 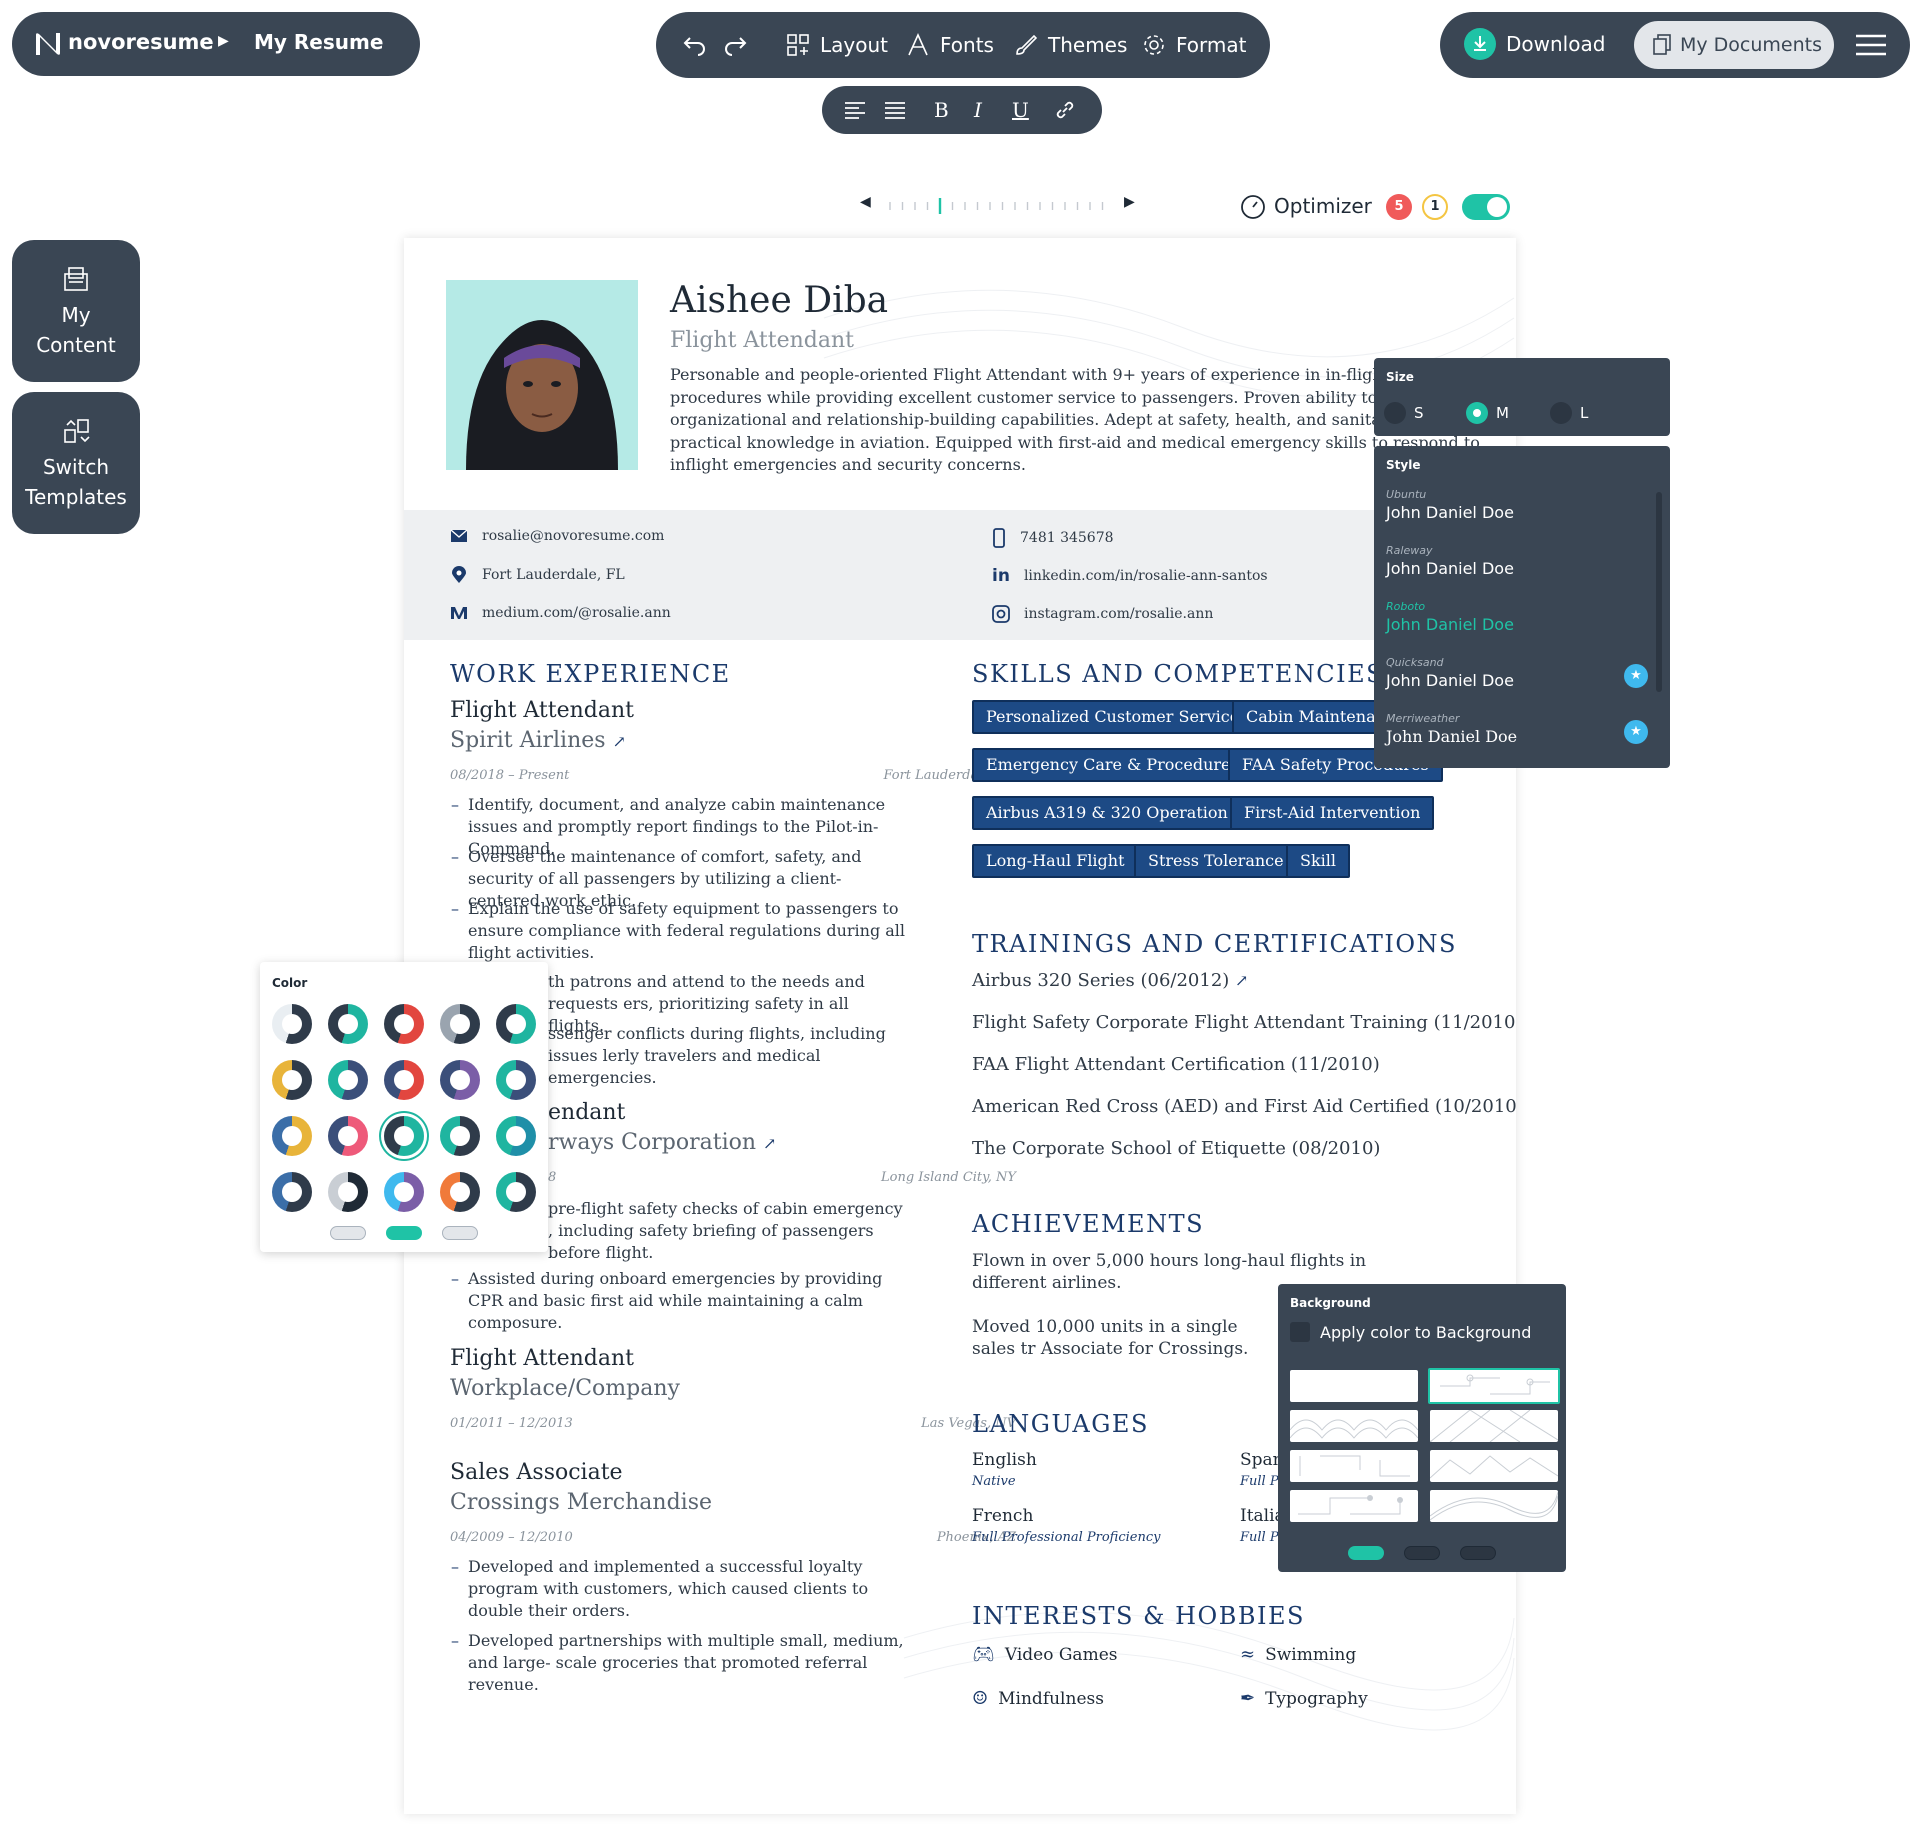 I want to click on fonts-button: Fonts, so click(x=950, y=45).